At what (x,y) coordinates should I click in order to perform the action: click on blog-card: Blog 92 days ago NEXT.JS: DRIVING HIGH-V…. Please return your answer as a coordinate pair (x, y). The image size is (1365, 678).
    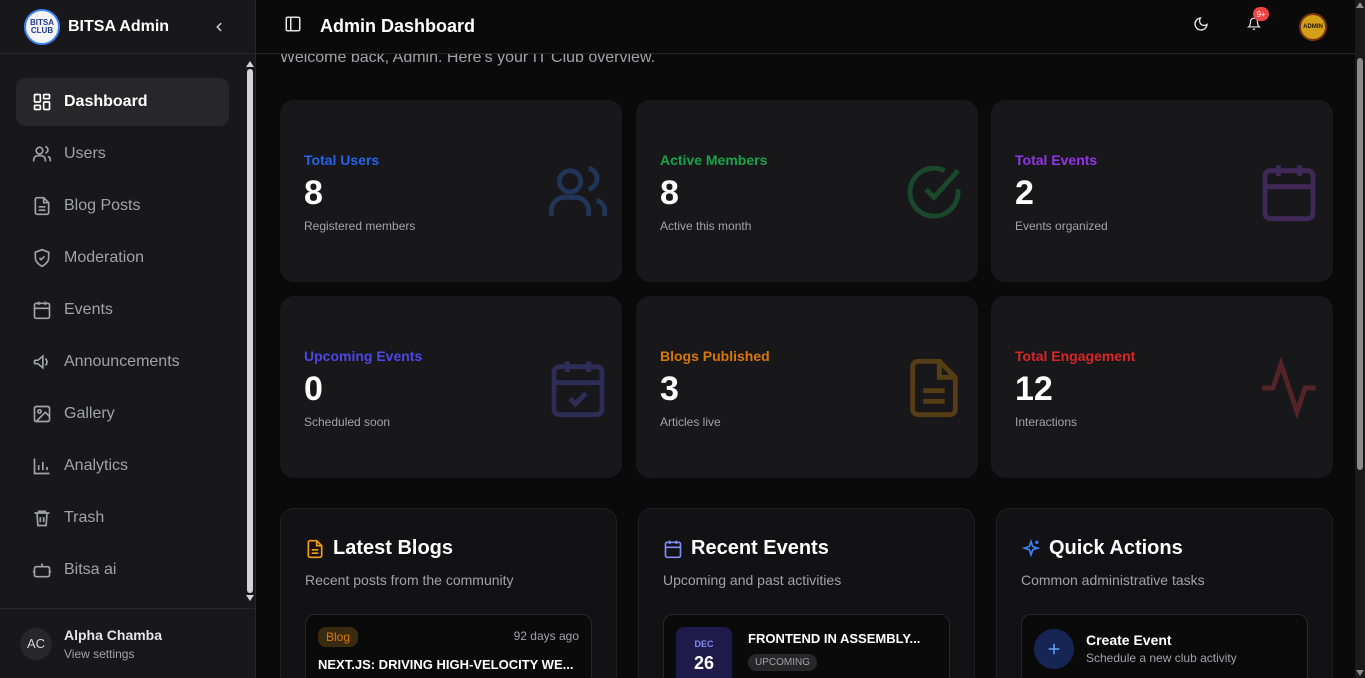
    Looking at the image, I should click on (448, 646).